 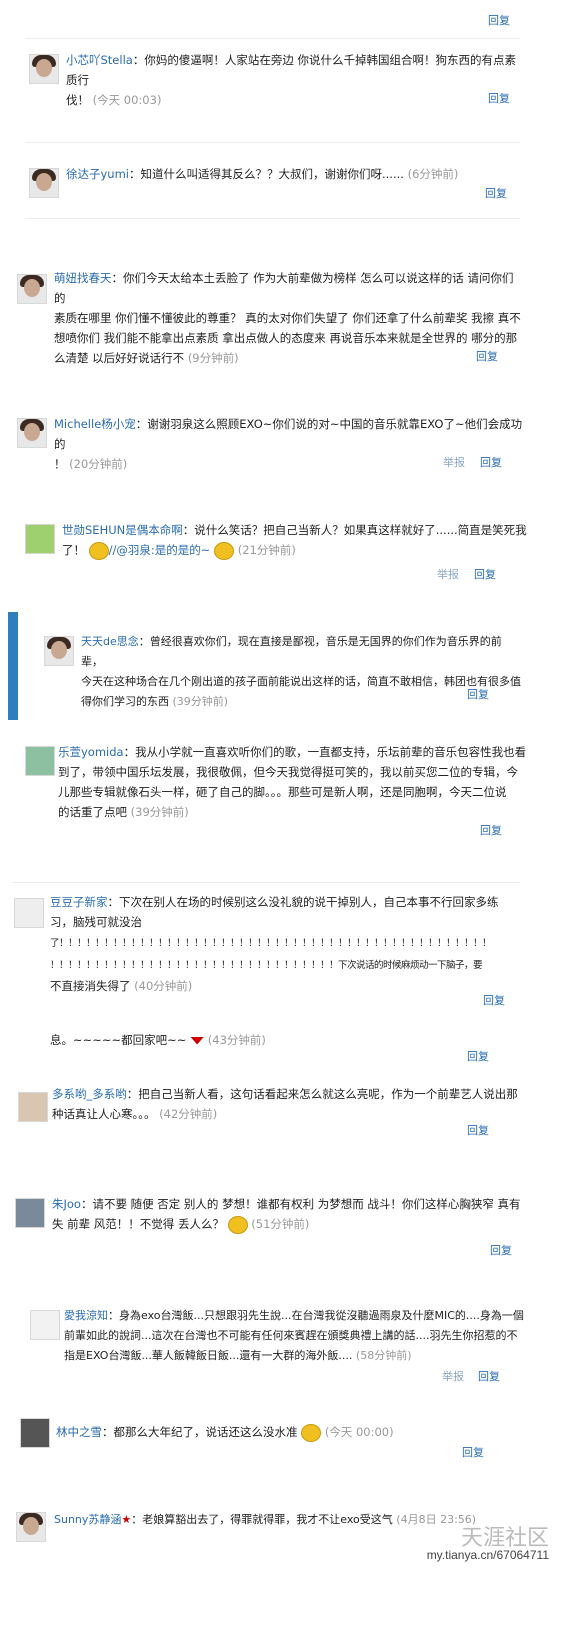 I want to click on comment-username: 朱Joo, so click(x=66, y=1204).